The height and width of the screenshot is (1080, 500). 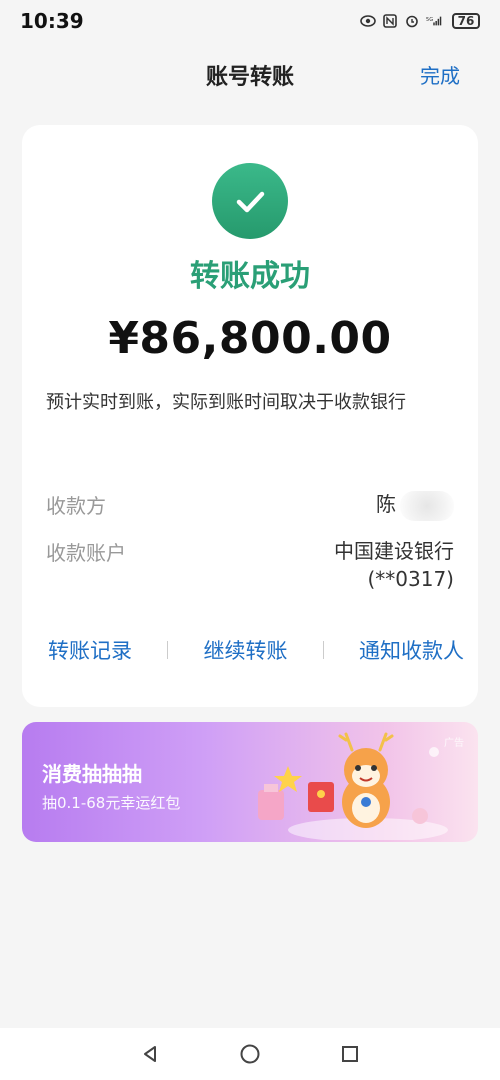 I want to click on signal-icon: 5G, so click(x=434, y=21).